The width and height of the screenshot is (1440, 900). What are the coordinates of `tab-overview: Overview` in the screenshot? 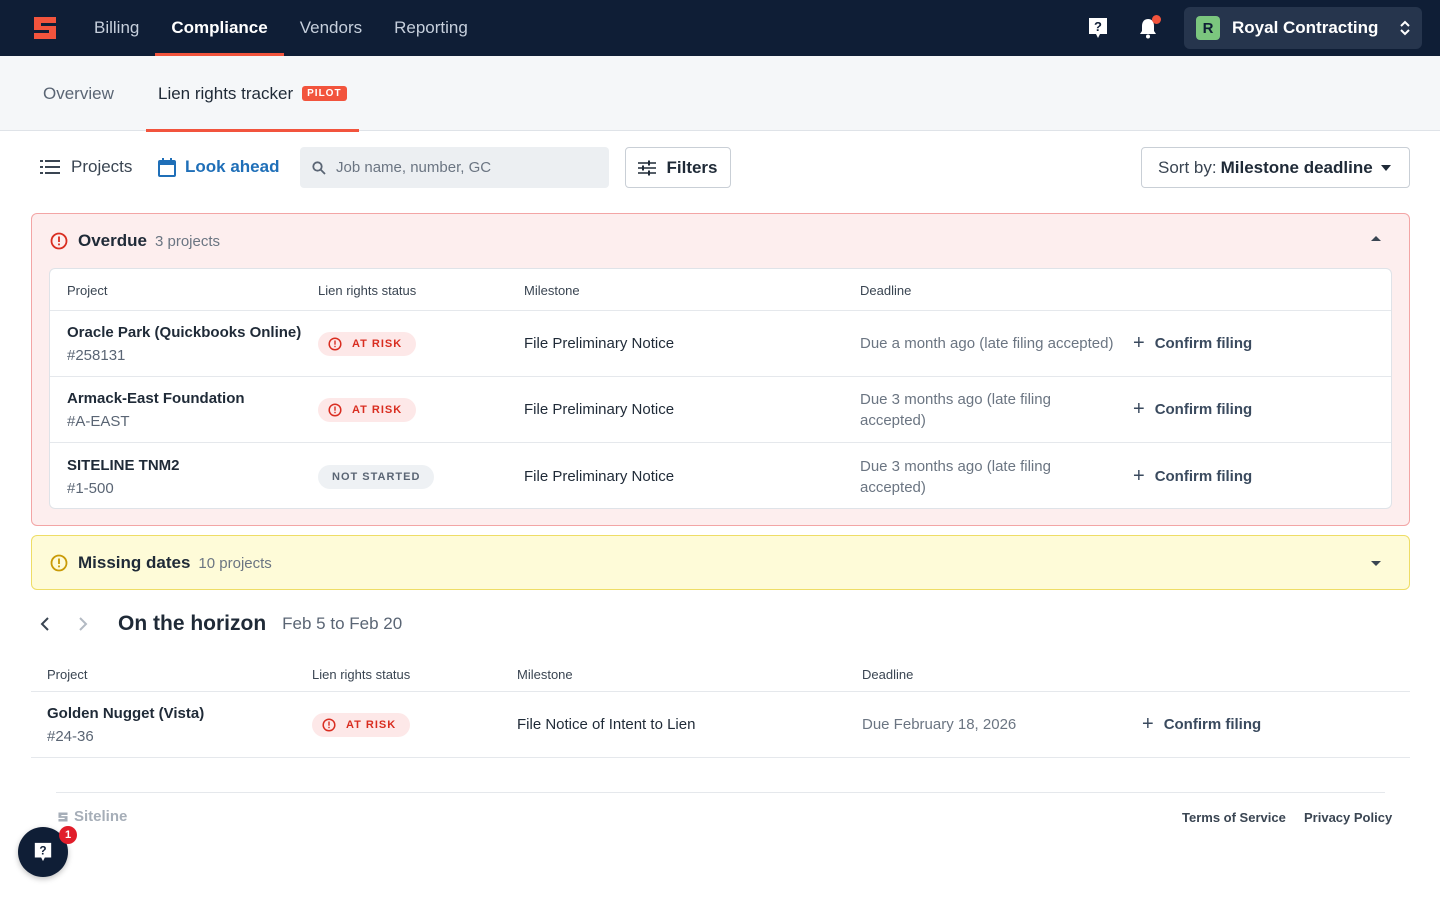 It's located at (78, 93).